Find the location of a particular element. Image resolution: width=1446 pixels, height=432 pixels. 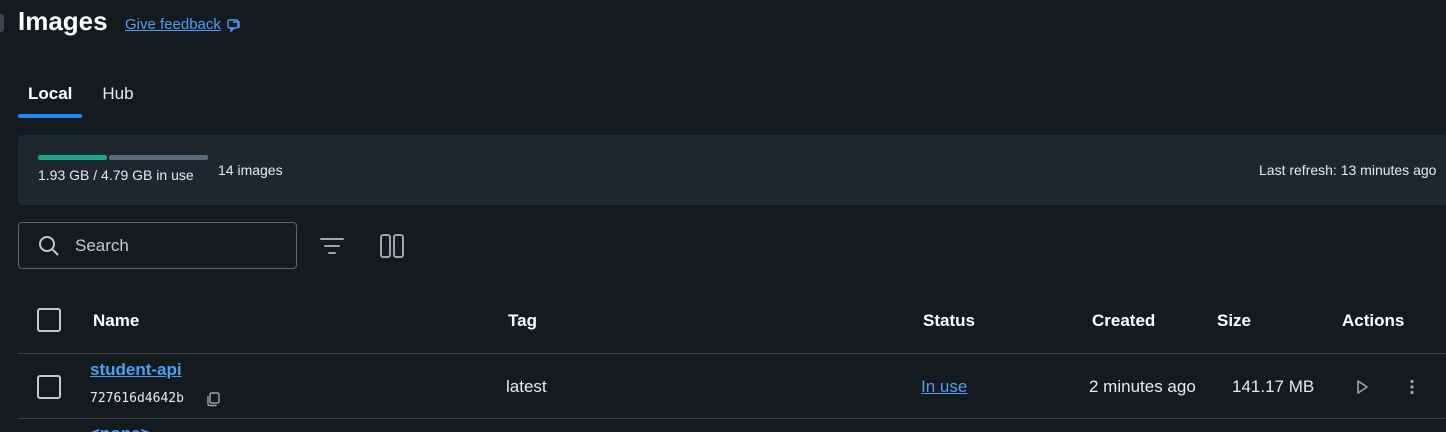

sidebar-edge is located at coordinates (2, 23).